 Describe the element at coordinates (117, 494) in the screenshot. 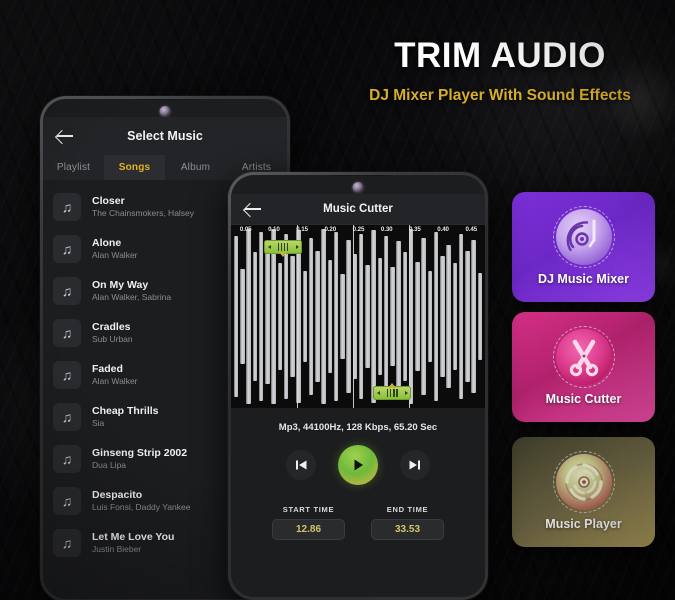

I see `song-title: Despacito` at that location.